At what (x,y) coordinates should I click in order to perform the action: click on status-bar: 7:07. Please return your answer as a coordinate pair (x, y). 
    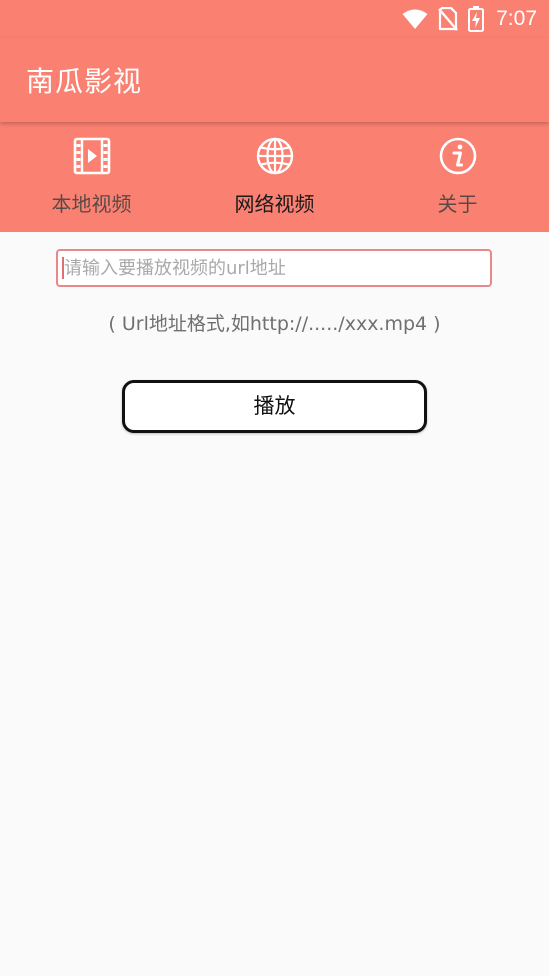
    Looking at the image, I should click on (274, 19).